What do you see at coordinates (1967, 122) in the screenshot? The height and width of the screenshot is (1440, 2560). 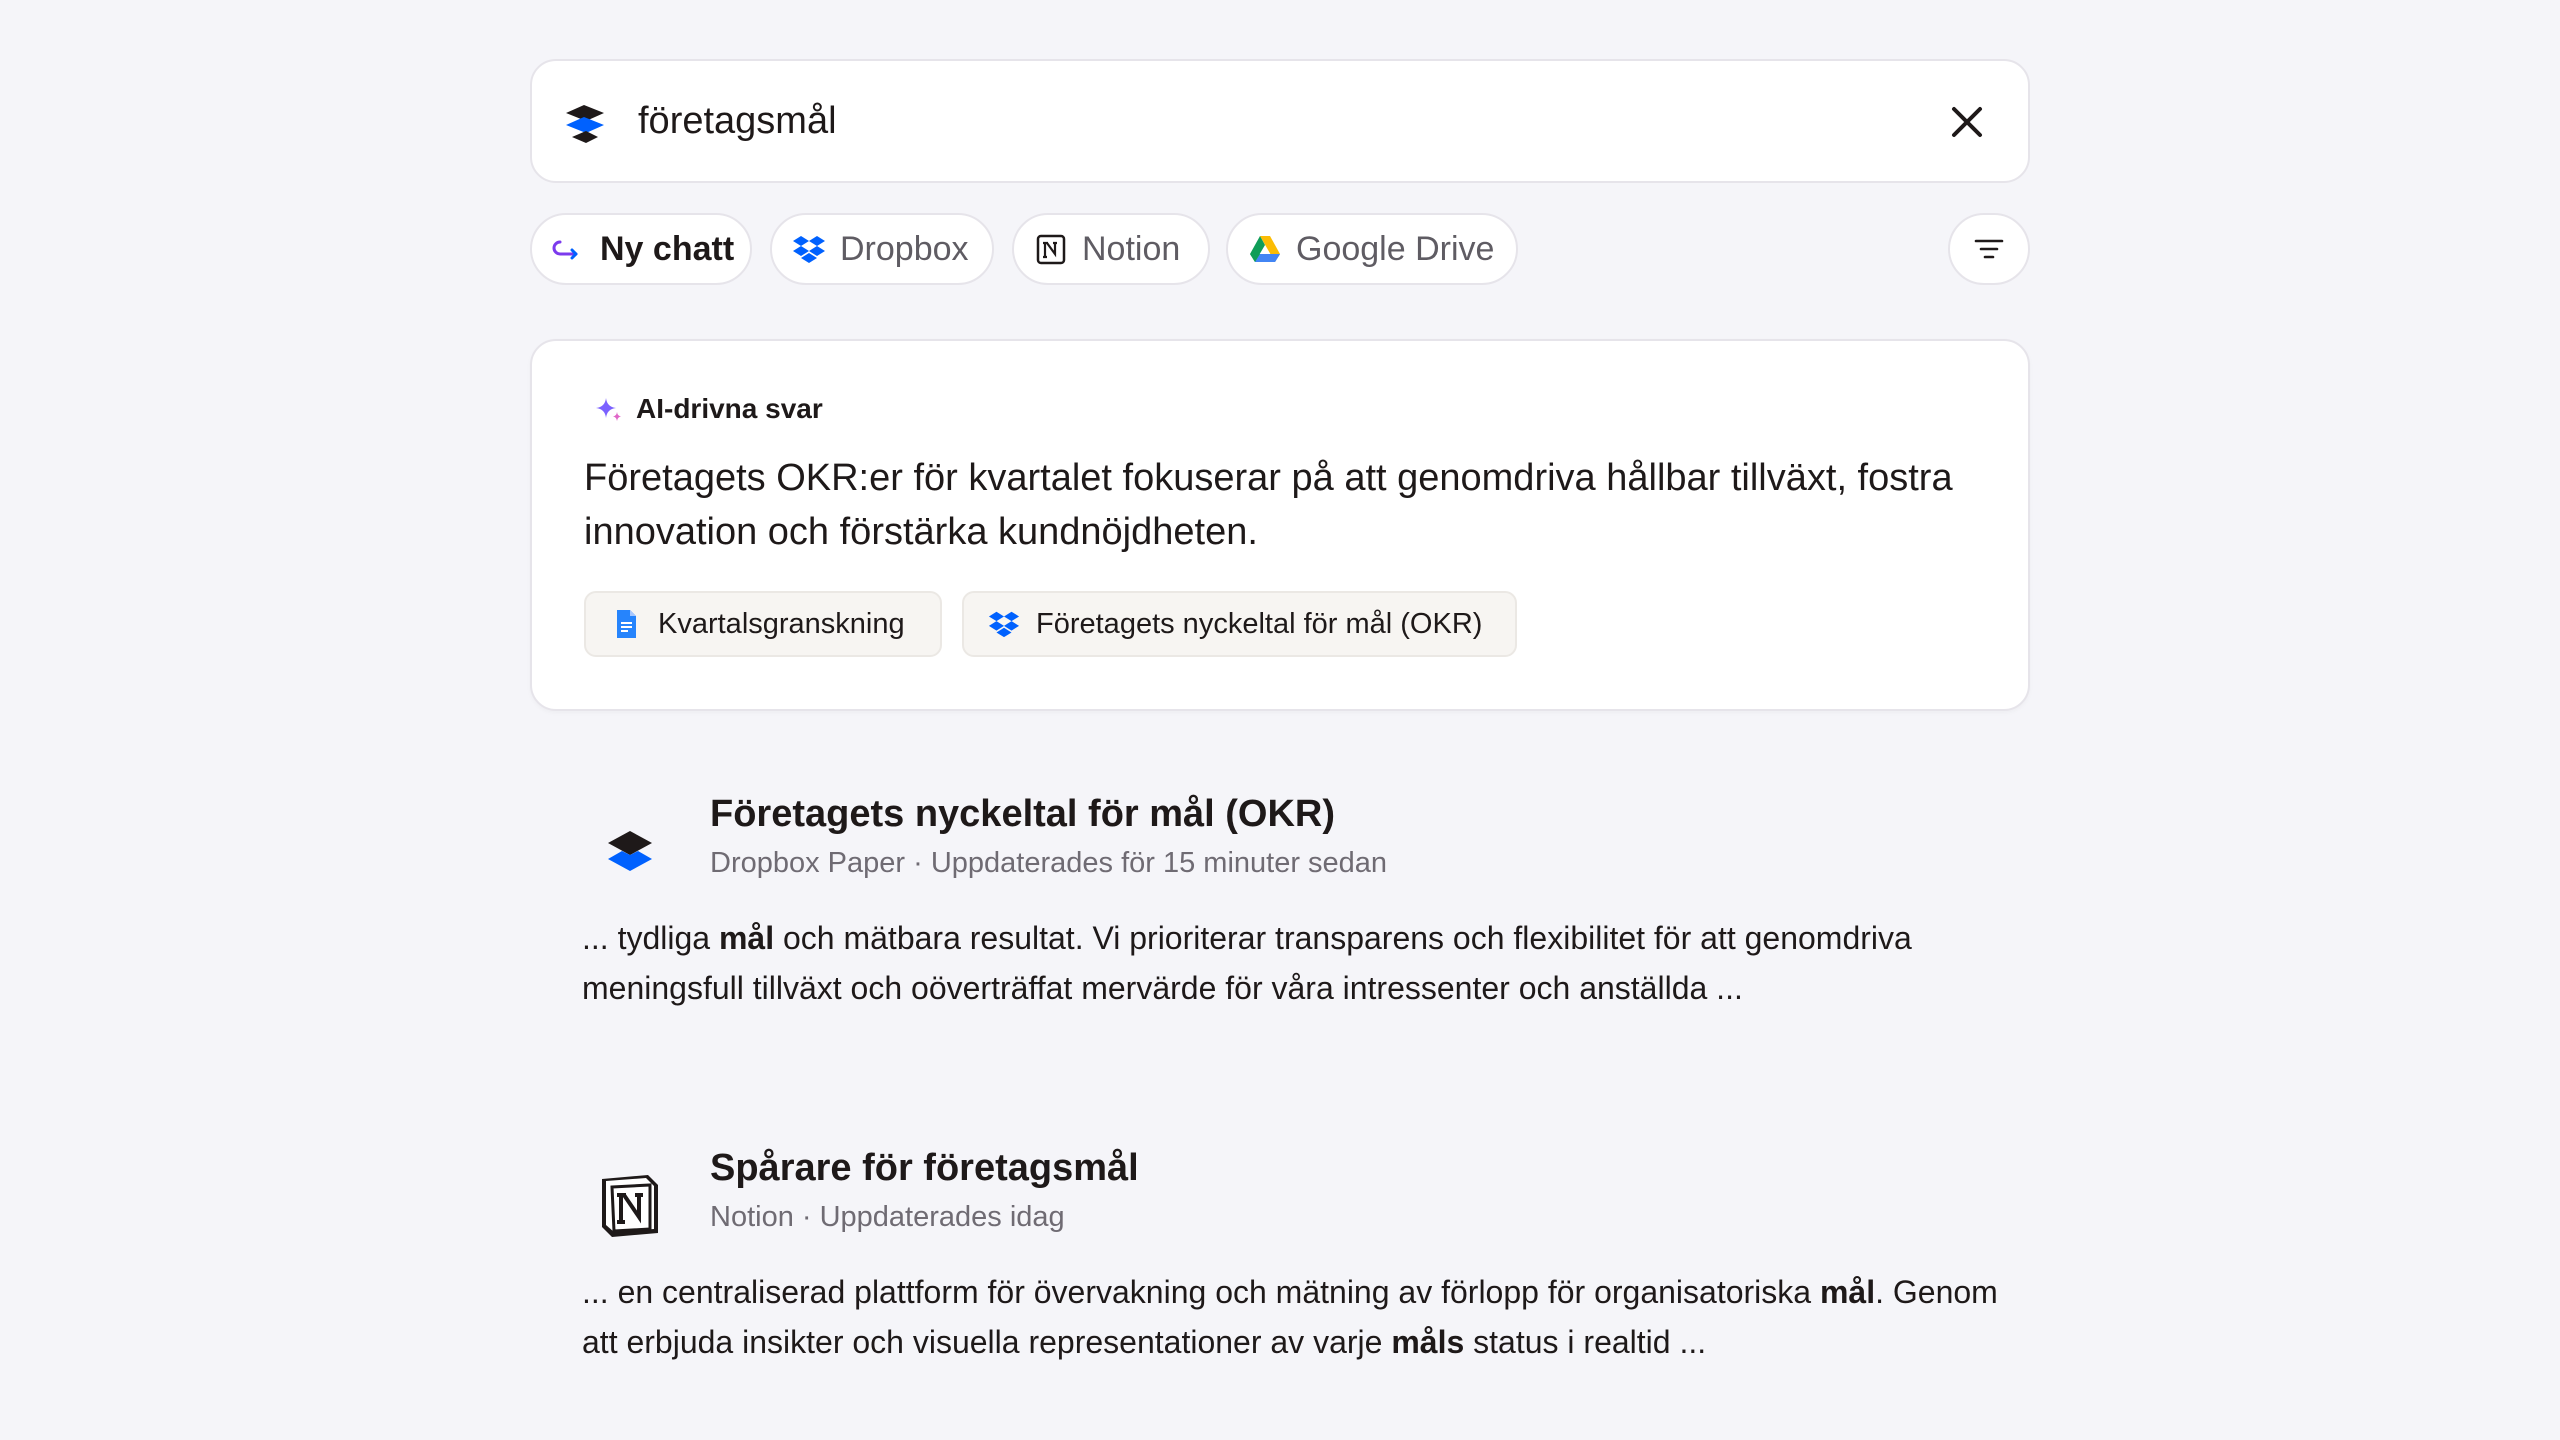 I see `close-icon` at bounding box center [1967, 122].